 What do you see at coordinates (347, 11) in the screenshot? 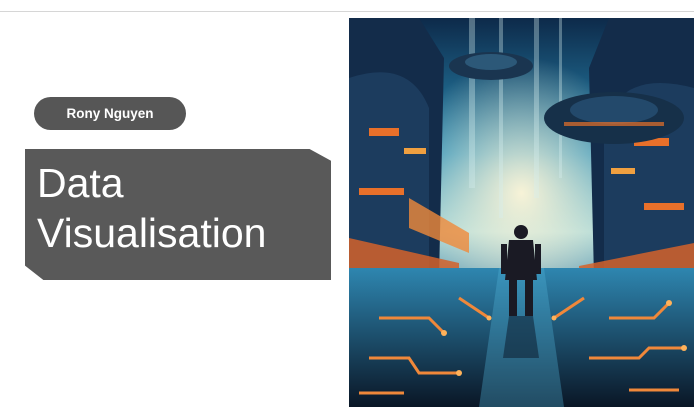
I see `top-divider` at bounding box center [347, 11].